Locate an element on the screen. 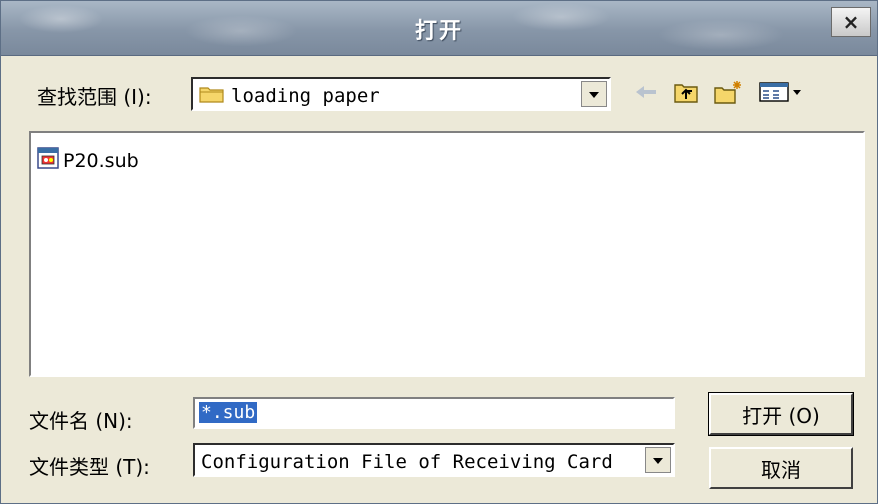  folder-icon is located at coordinates (212, 96).